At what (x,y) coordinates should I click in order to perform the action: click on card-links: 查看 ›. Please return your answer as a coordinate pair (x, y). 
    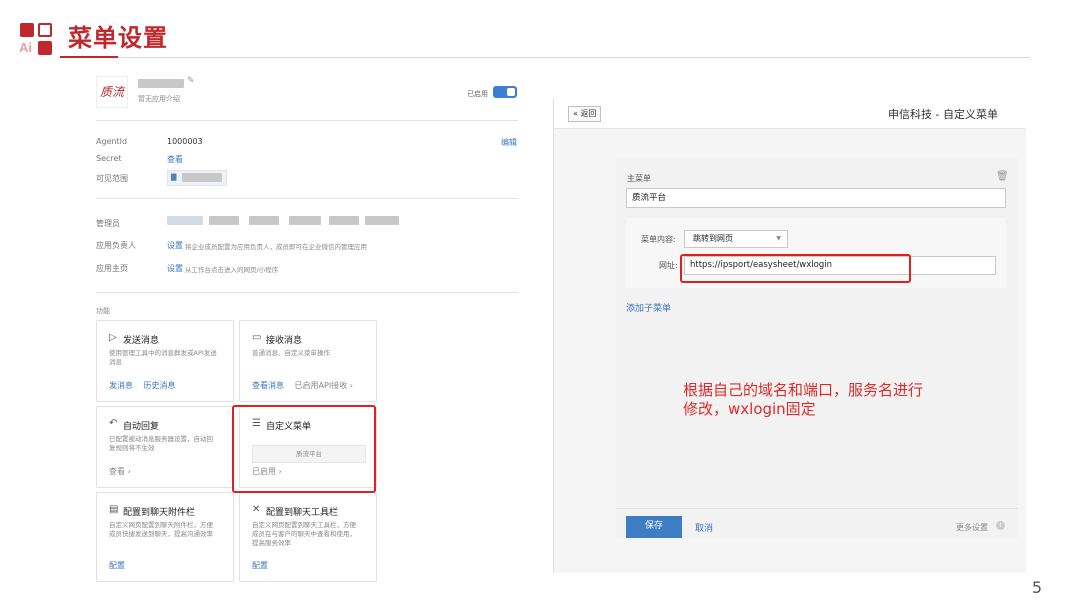
    Looking at the image, I should click on (120, 471).